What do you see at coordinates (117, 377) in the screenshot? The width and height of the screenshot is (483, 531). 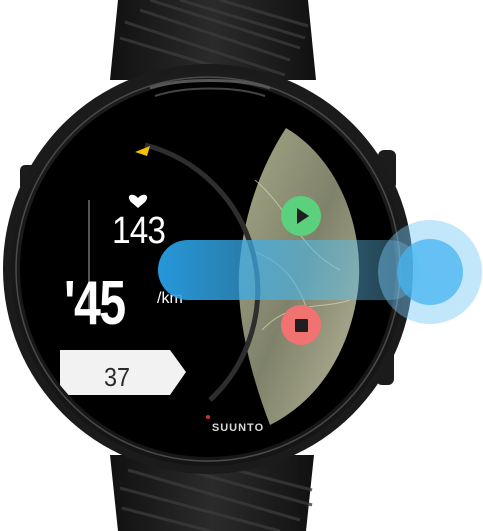 I see `partial-field-value: 37` at bounding box center [117, 377].